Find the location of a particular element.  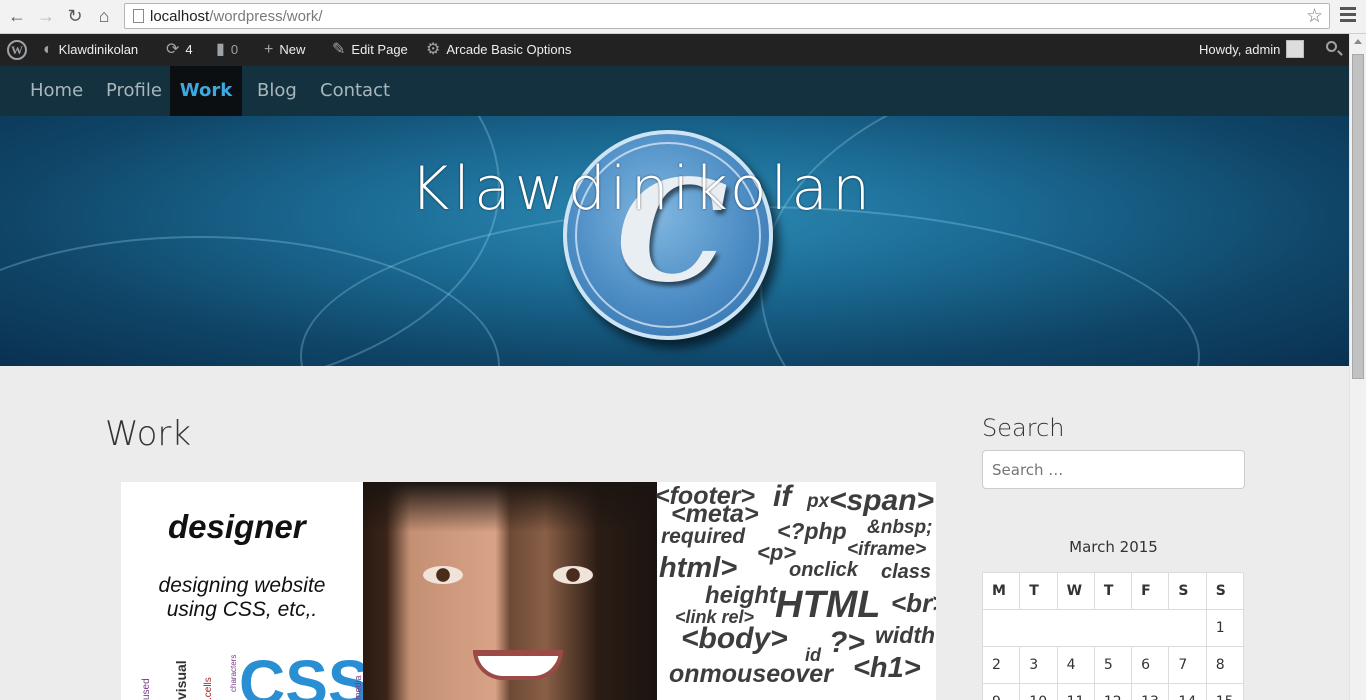

scroll-thumb is located at coordinates (1358, 216).